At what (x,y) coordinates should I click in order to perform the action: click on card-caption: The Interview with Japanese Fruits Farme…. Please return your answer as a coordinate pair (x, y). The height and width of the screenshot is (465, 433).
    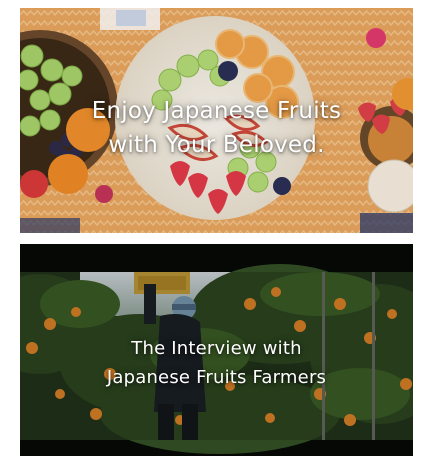
    Looking at the image, I should click on (216, 363).